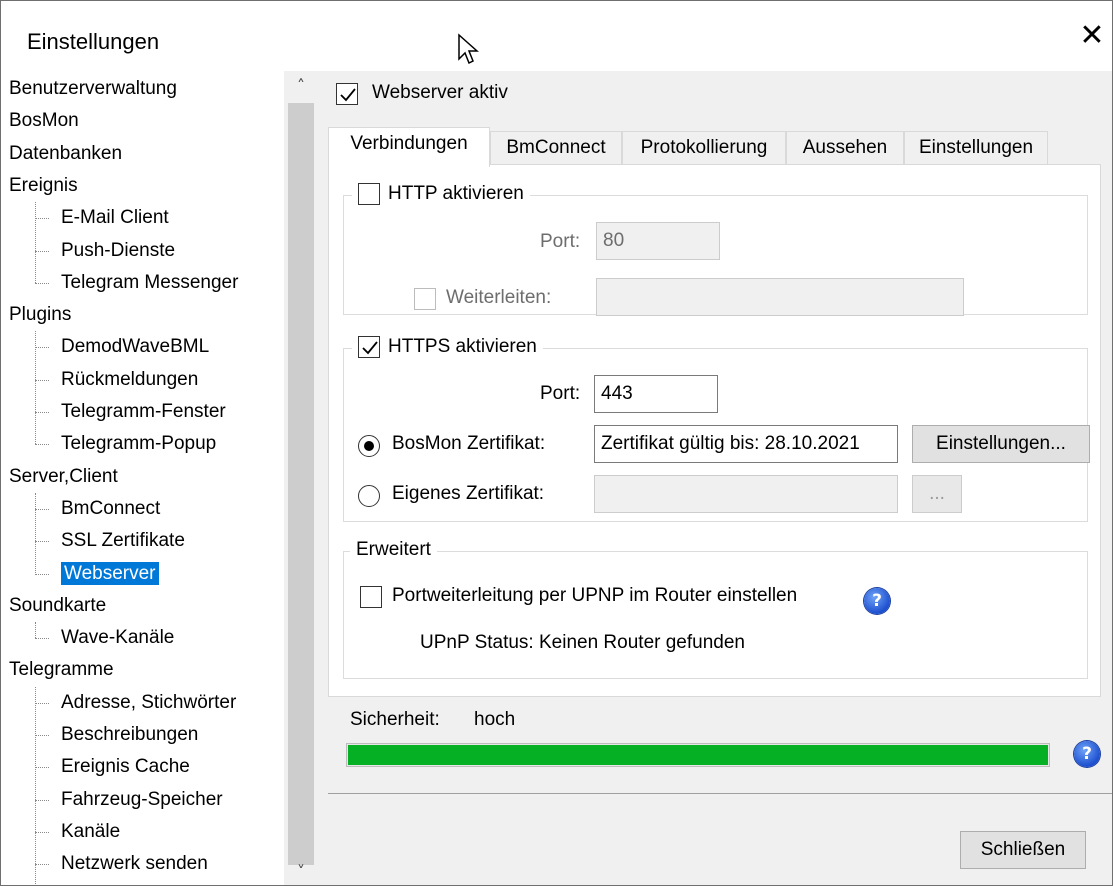  What do you see at coordinates (125, 767) in the screenshot?
I see `tree-item: Ereignis Cache` at bounding box center [125, 767].